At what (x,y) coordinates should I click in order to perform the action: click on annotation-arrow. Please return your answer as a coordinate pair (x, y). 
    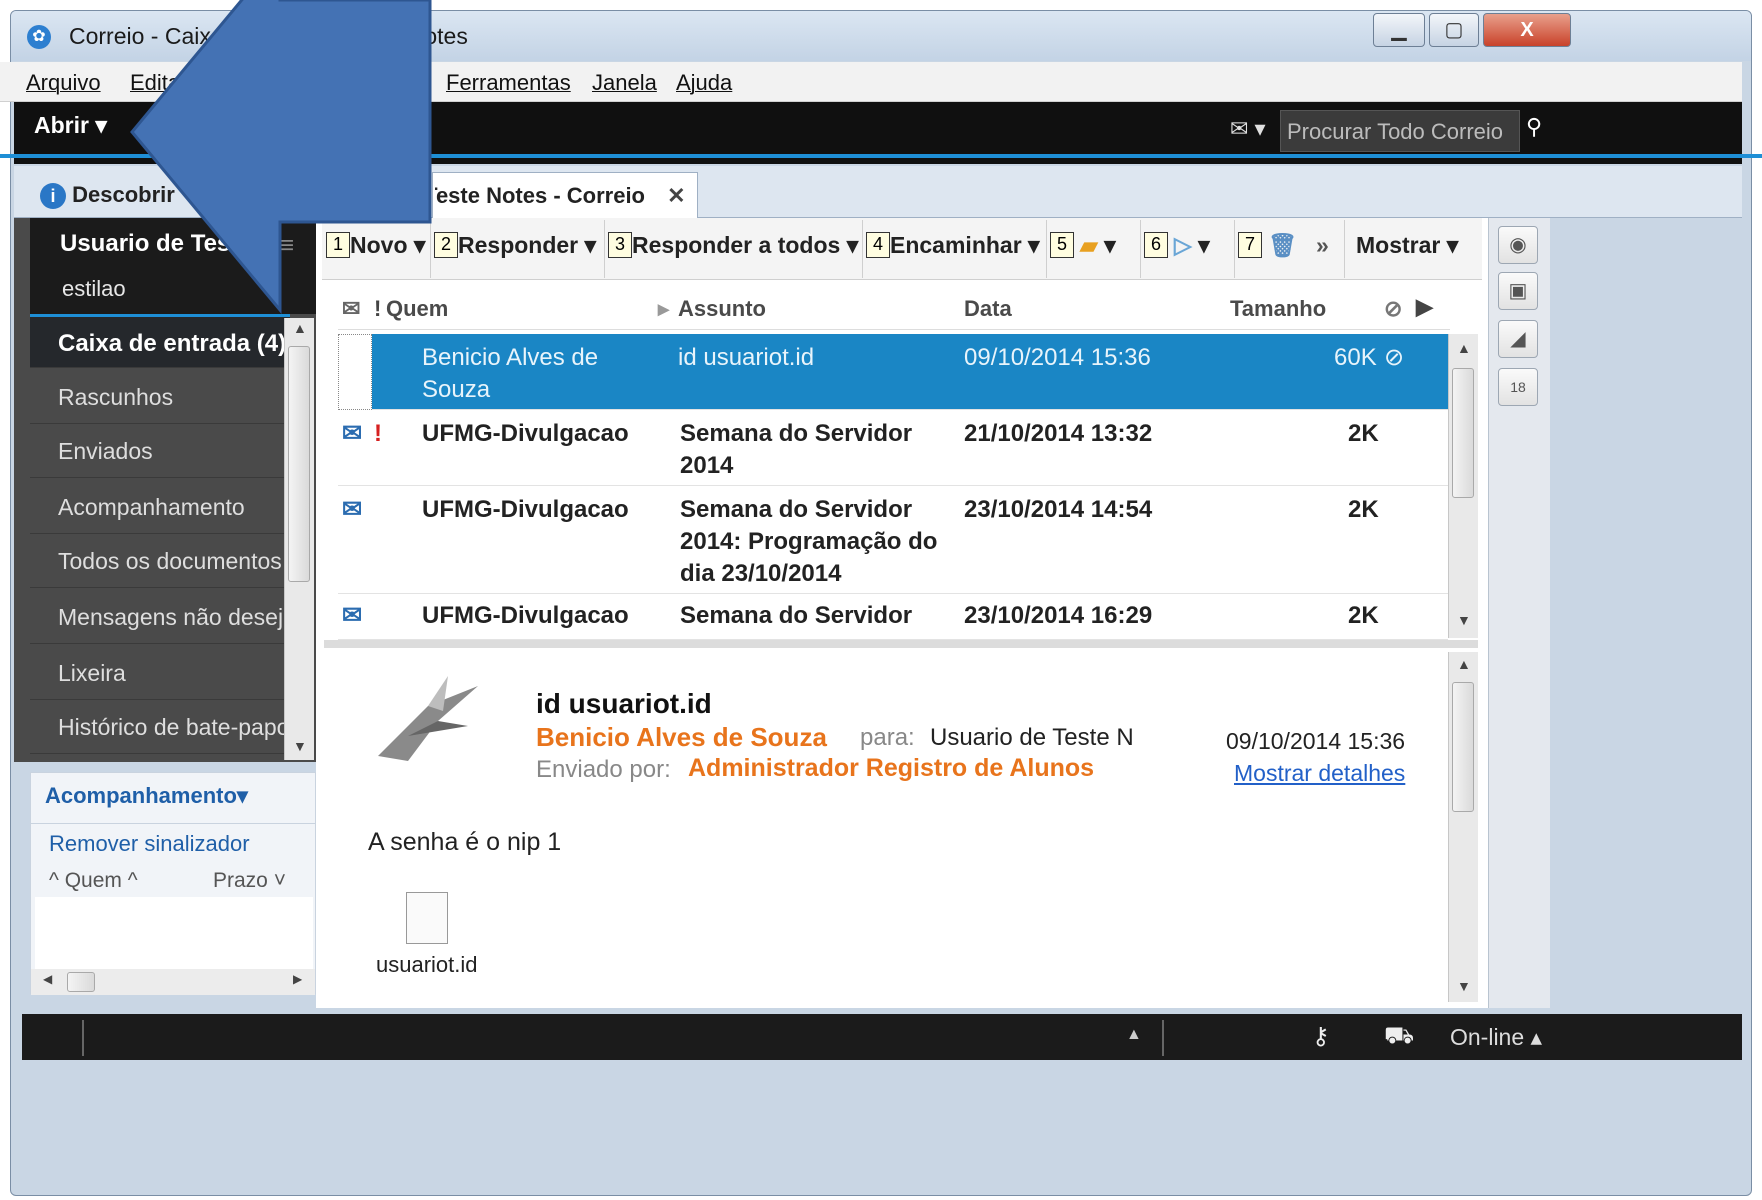
    Looking at the image, I should click on (281, 157).